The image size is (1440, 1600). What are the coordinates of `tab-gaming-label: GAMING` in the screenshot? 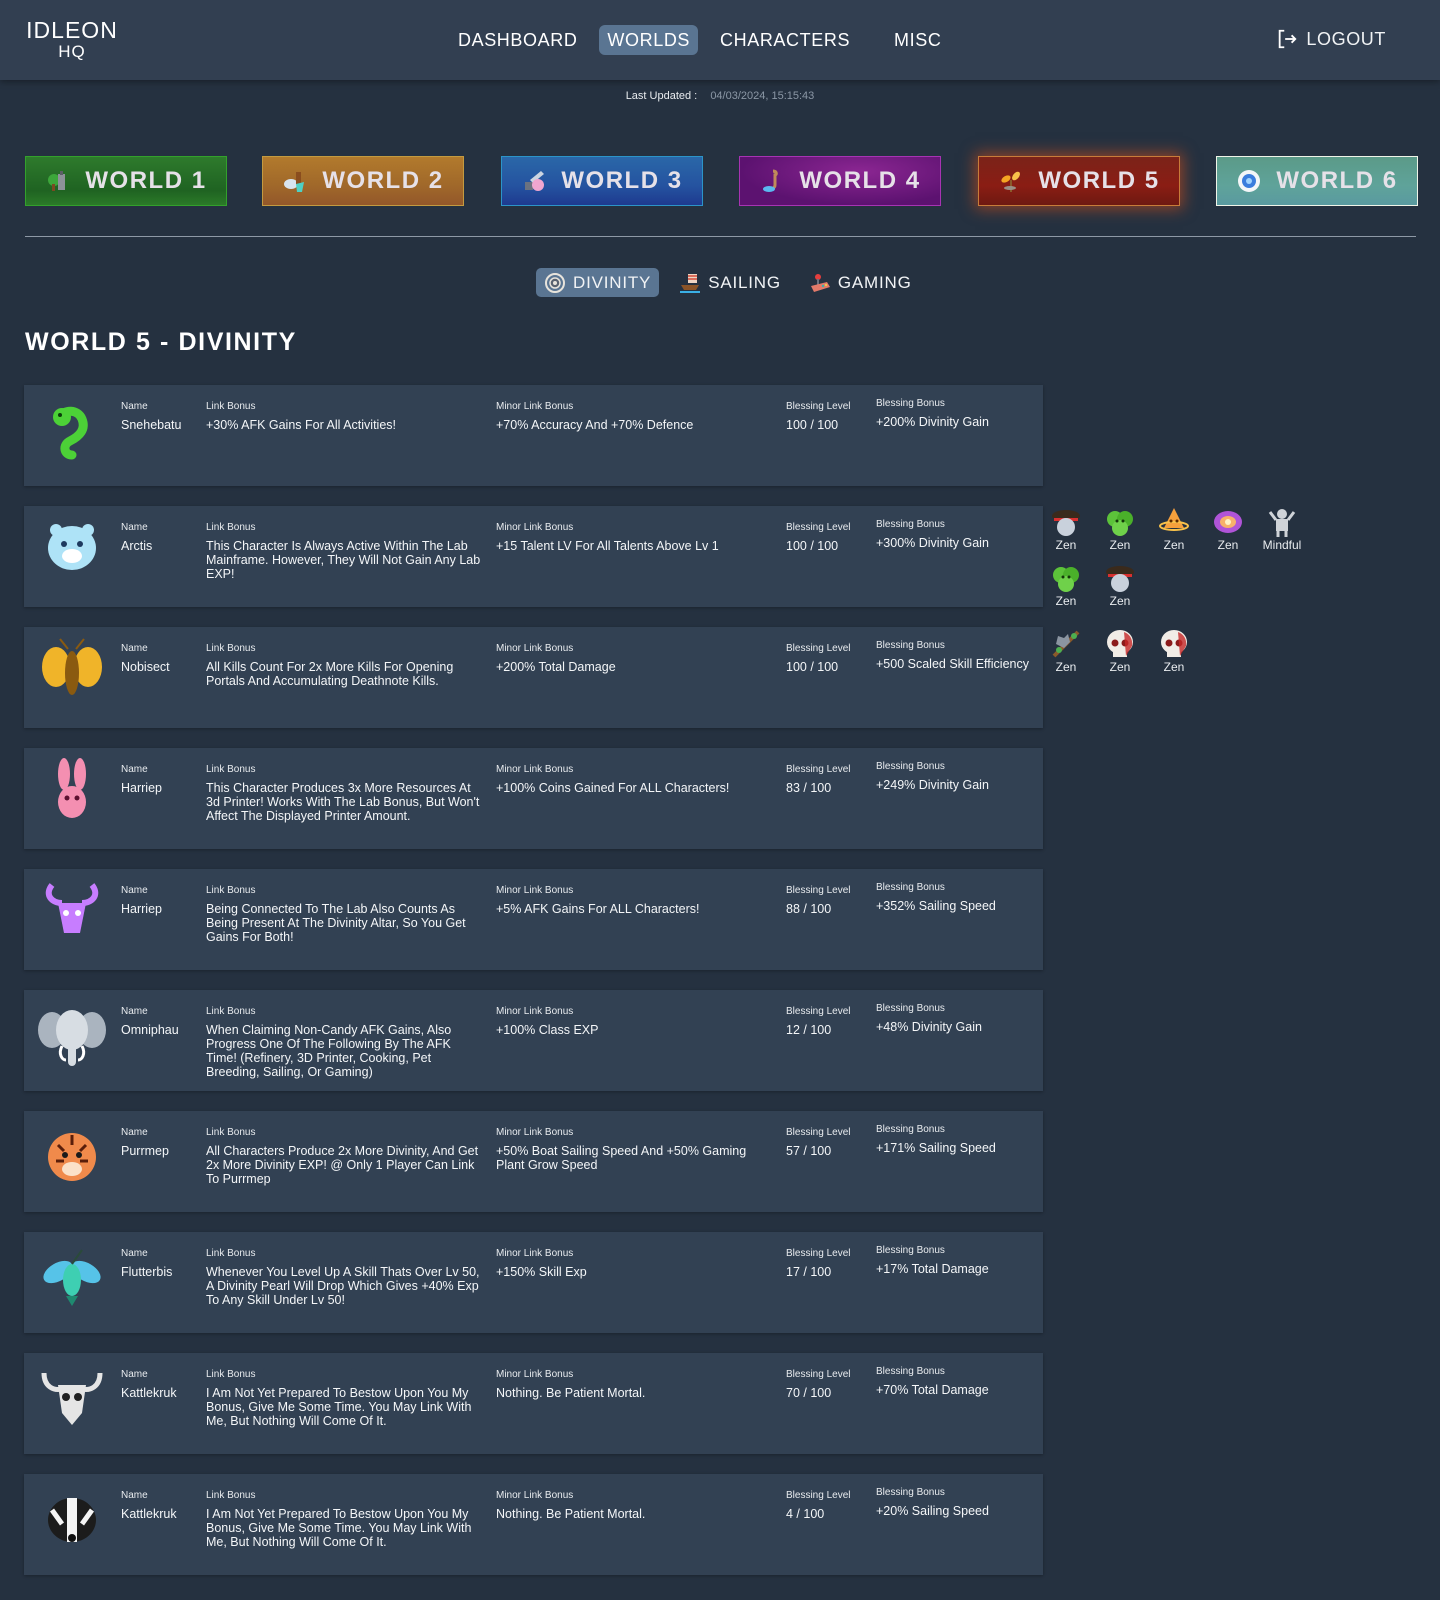 It's located at (874, 282).